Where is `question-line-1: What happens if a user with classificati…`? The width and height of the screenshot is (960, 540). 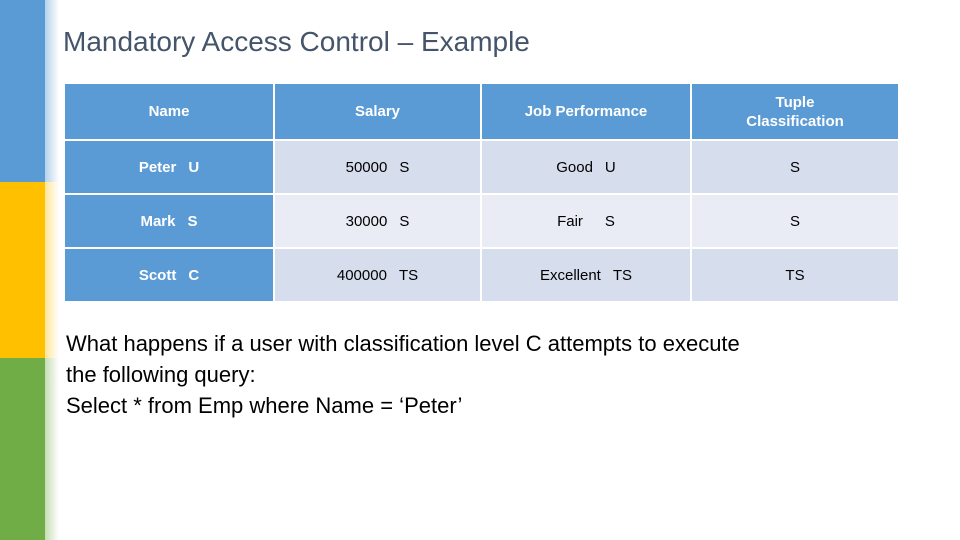 question-line-1: What happens if a user with classificati… is located at coordinates (403, 343).